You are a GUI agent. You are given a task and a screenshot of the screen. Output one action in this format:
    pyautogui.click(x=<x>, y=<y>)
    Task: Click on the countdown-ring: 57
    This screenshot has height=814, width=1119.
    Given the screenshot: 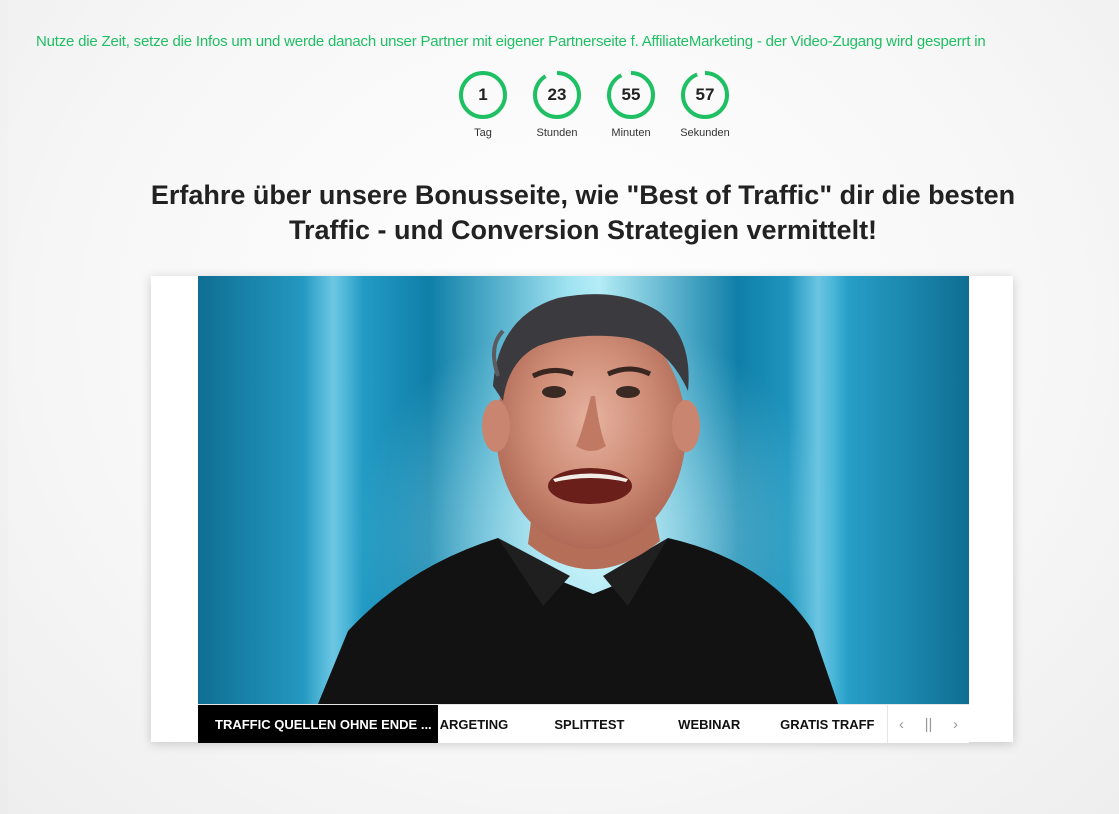 What is the action you would take?
    pyautogui.click(x=705, y=95)
    